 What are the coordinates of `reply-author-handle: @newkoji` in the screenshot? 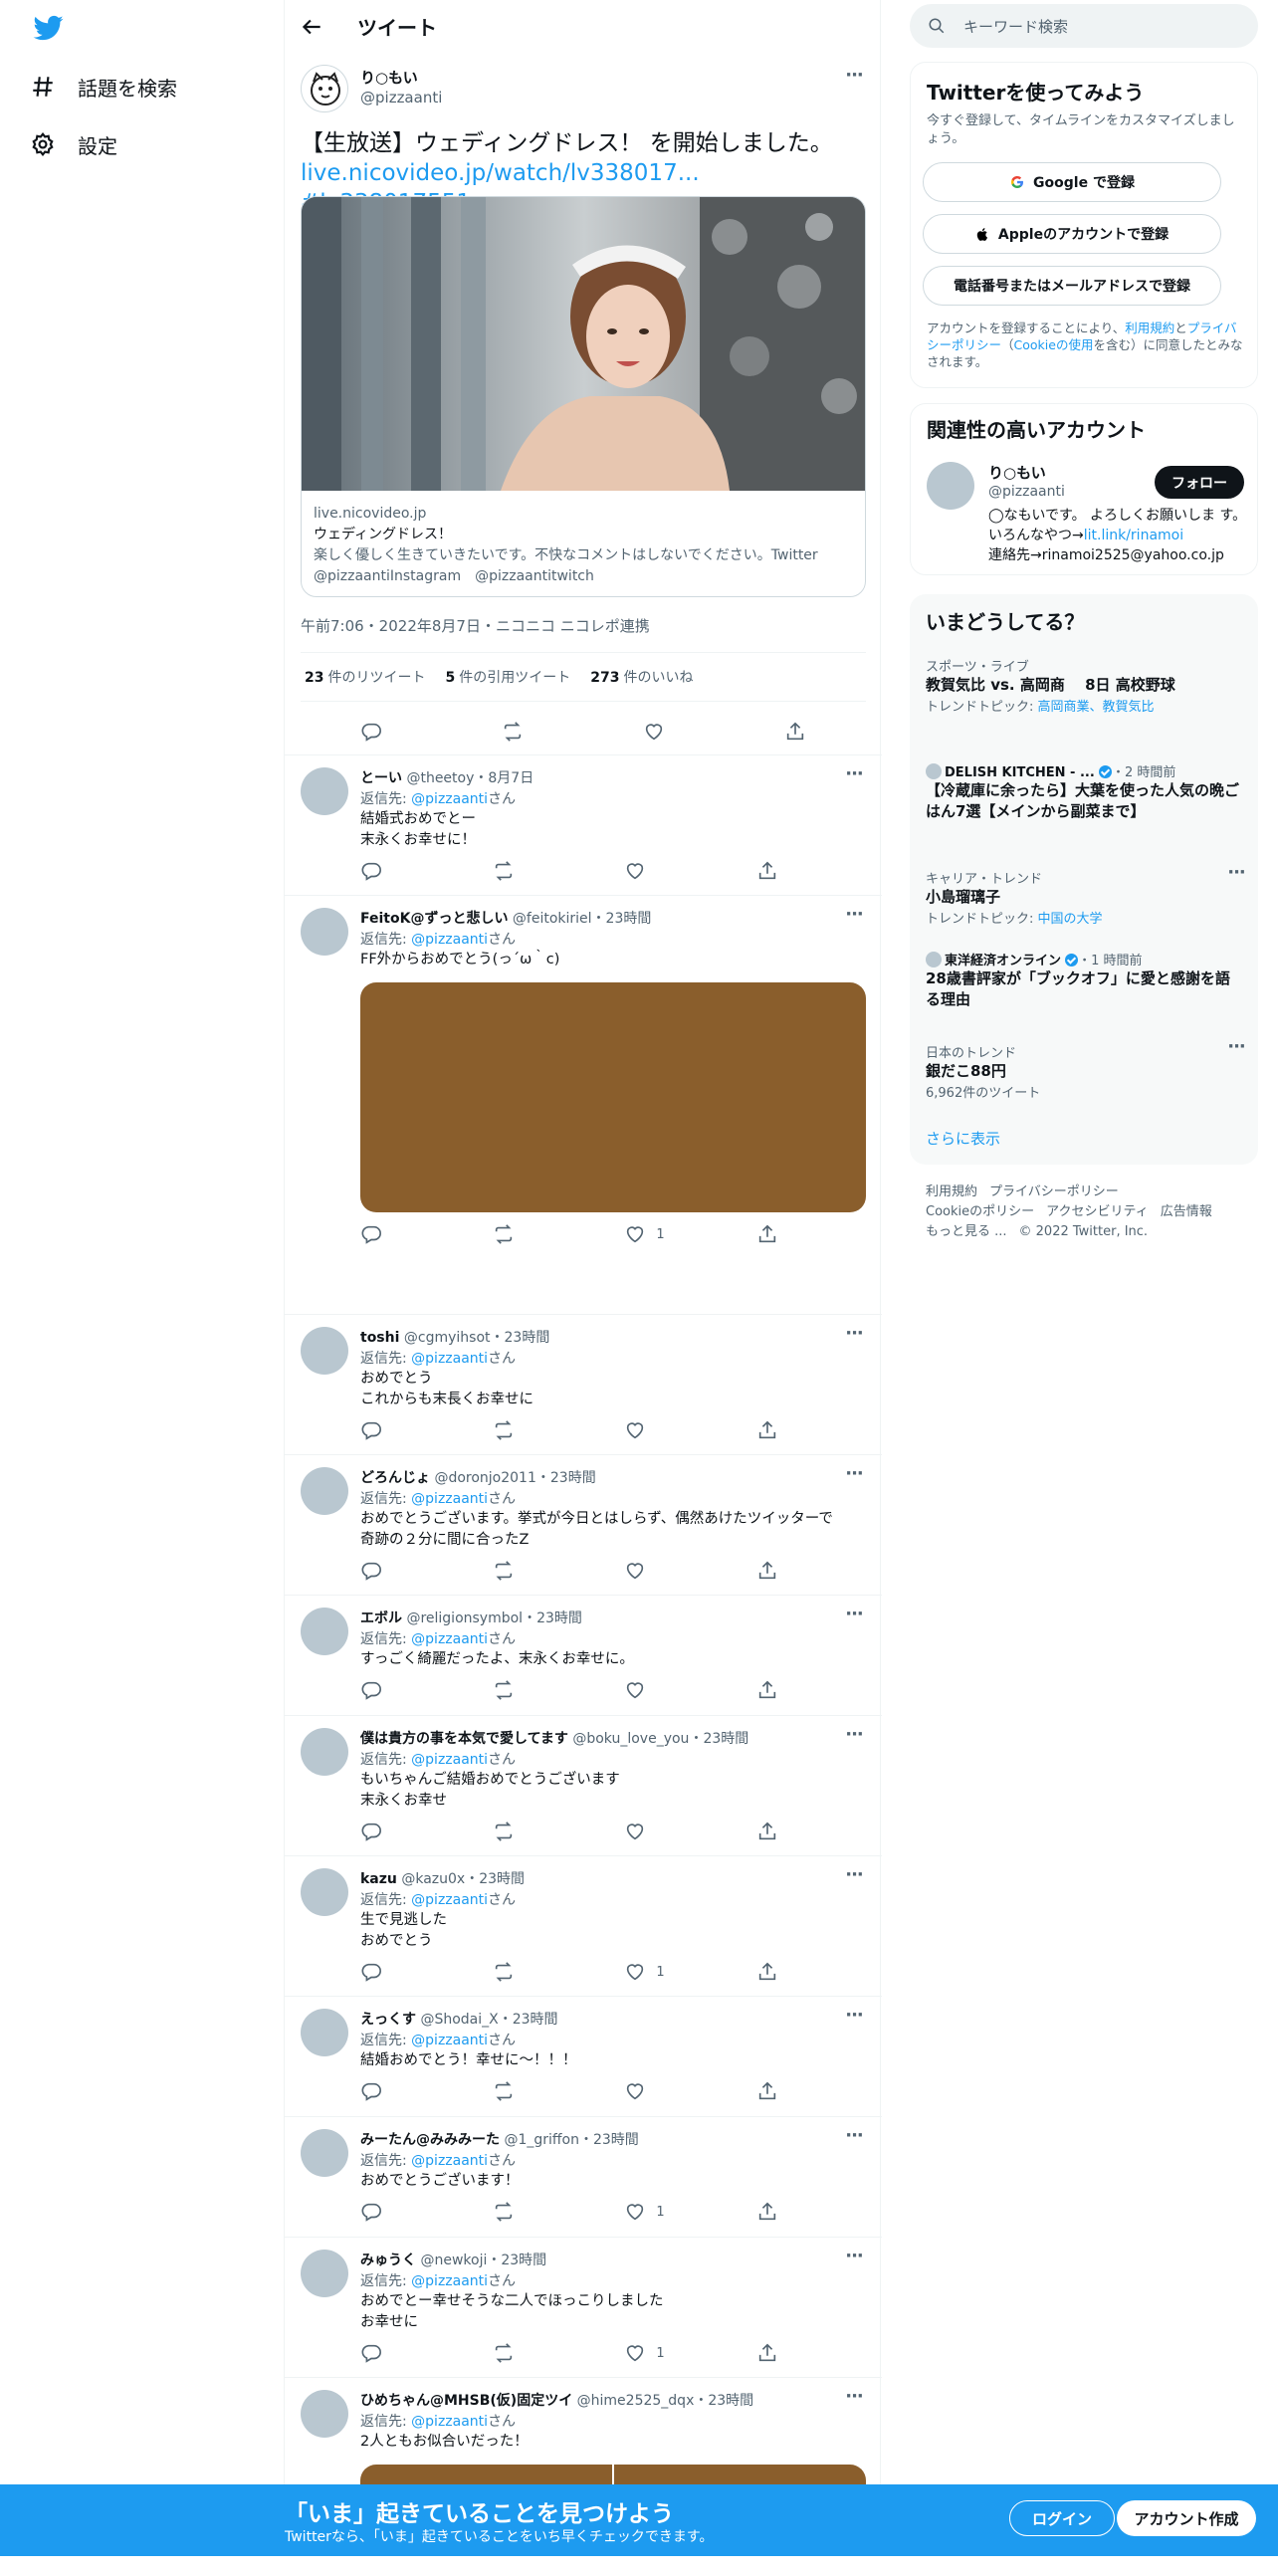 It's located at (454, 2260).